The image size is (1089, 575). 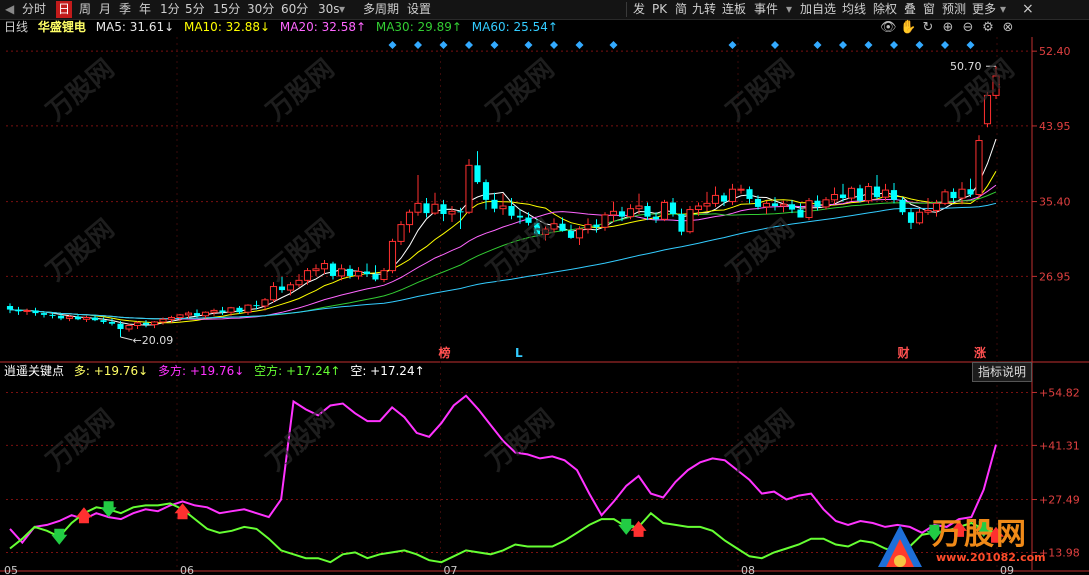 What do you see at coordinates (910, 9) in the screenshot?
I see `overlay-button: 叠` at bounding box center [910, 9].